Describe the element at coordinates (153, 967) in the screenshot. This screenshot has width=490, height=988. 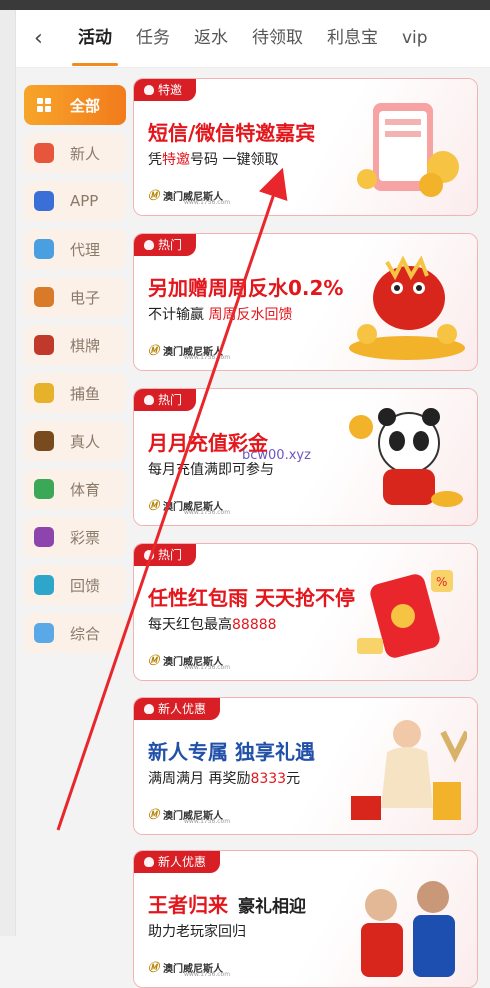
I see `logo-mark: Ⓜ` at that location.